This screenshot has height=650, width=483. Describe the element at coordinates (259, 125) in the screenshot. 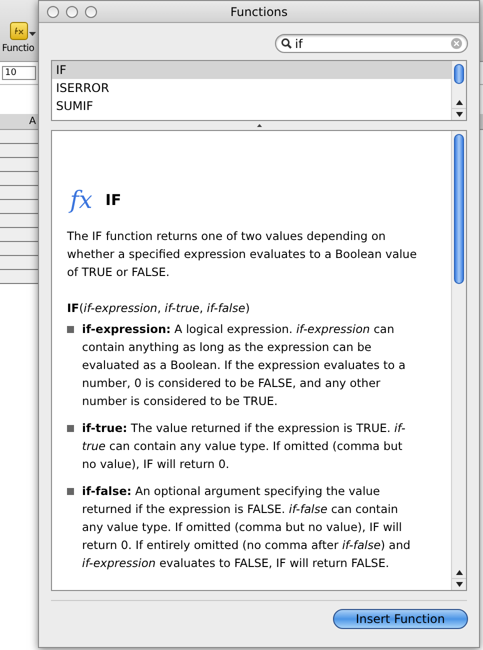

I see `splitter-handle-icon` at that location.